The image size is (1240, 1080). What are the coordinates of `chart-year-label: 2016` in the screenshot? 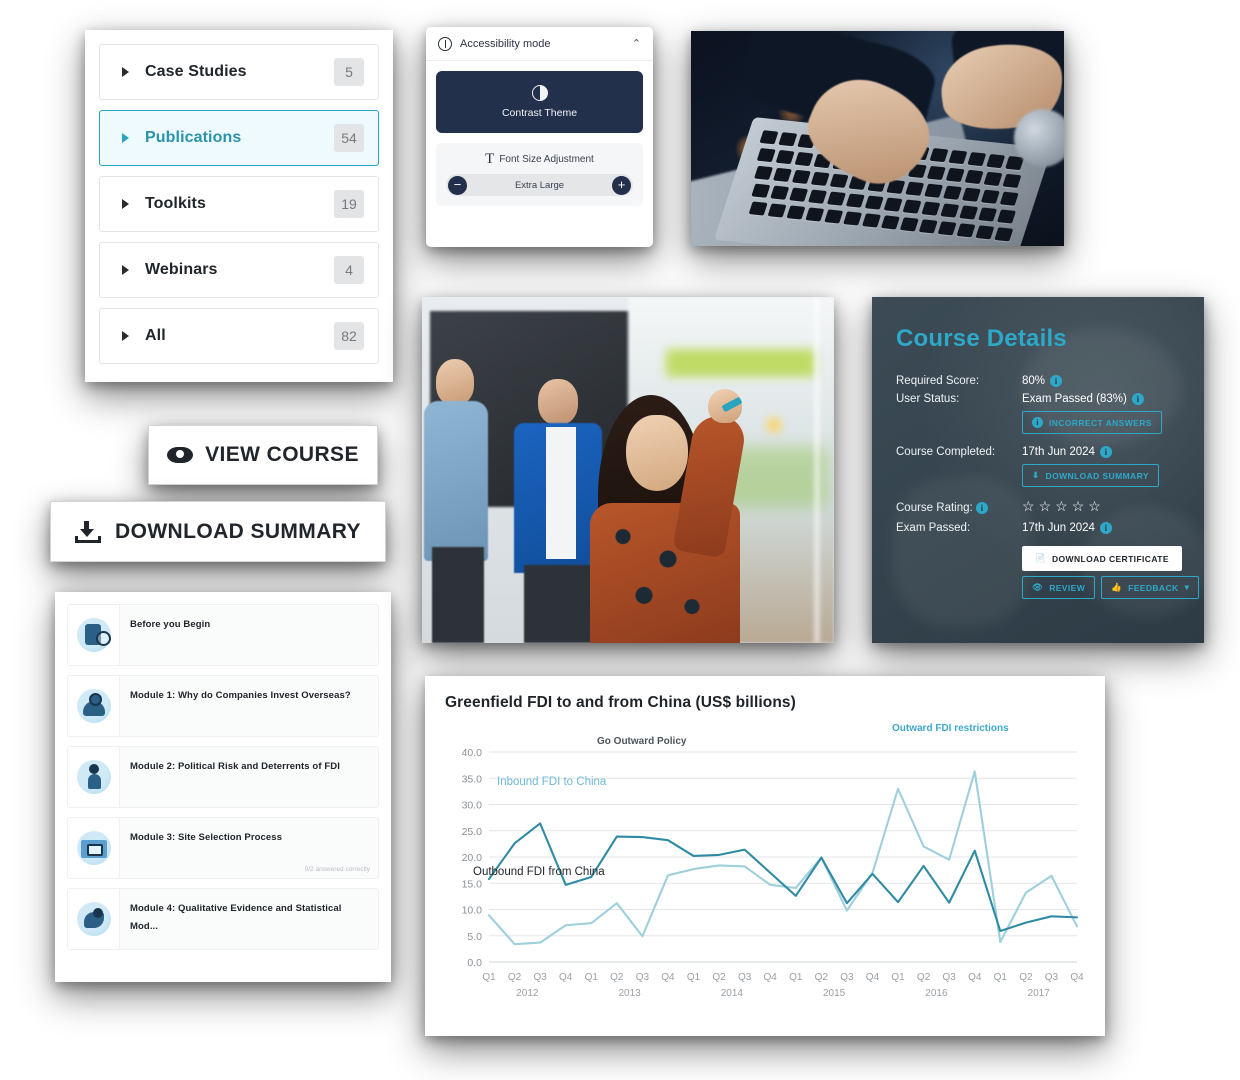 It's located at (936, 993).